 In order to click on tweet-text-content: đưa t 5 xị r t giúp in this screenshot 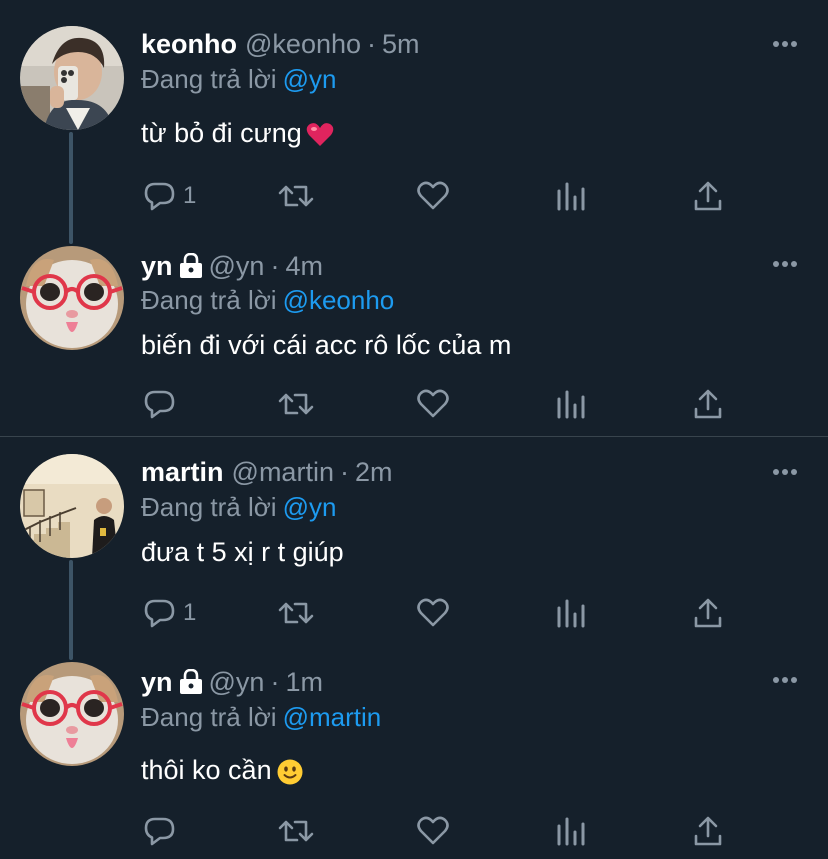, I will do `click(242, 552)`.